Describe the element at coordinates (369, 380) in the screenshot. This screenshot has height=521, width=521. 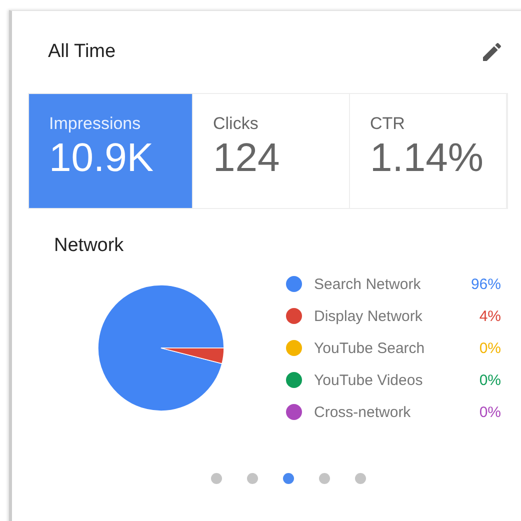
I see `legend-label: YouTube Videos` at that location.